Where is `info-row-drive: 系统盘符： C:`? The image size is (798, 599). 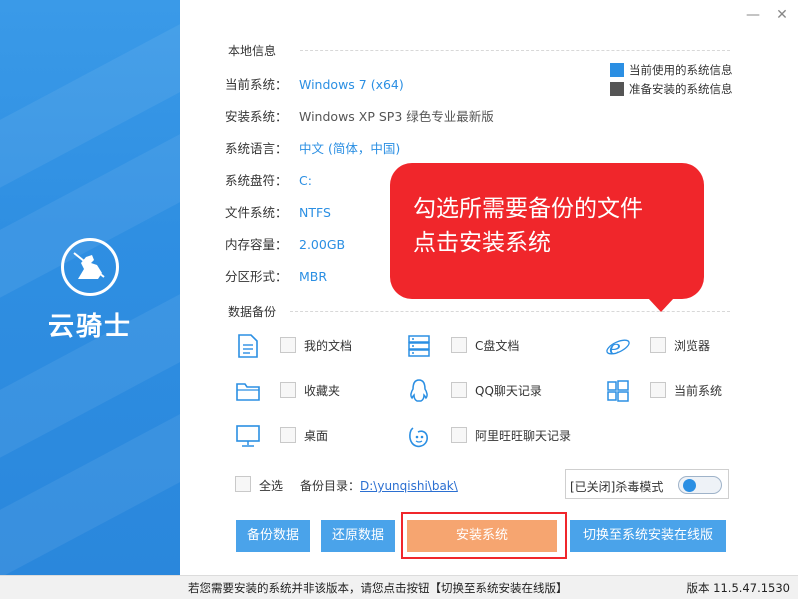 info-row-drive: 系统盘符： C: is located at coordinates (268, 179).